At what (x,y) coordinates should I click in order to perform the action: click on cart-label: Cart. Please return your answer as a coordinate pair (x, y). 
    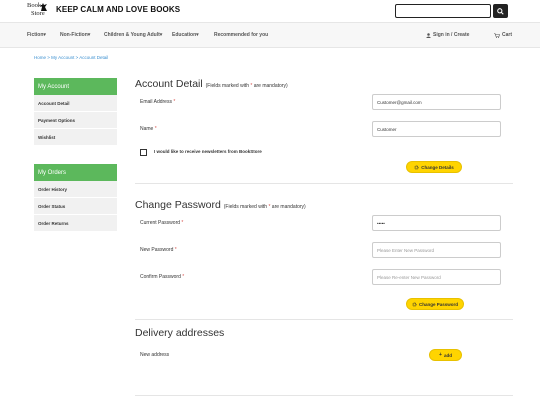
    Looking at the image, I should click on (507, 35).